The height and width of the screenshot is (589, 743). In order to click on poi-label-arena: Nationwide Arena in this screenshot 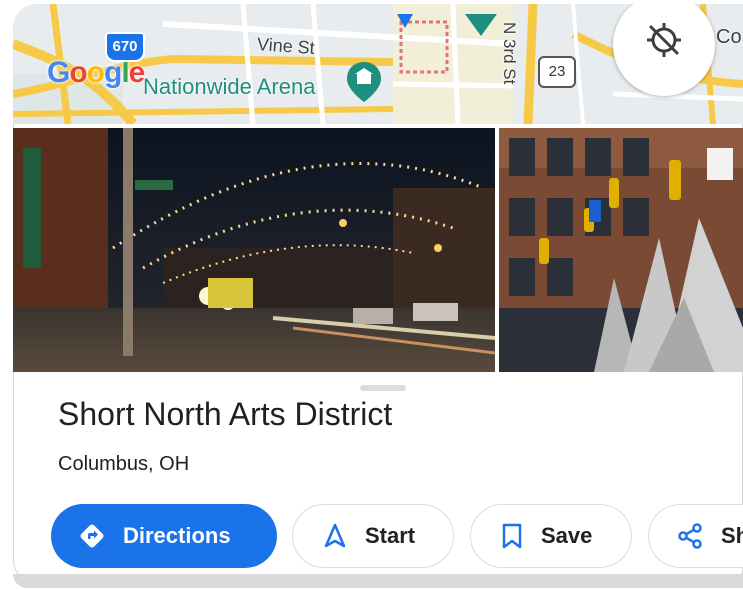, I will do `click(229, 87)`.